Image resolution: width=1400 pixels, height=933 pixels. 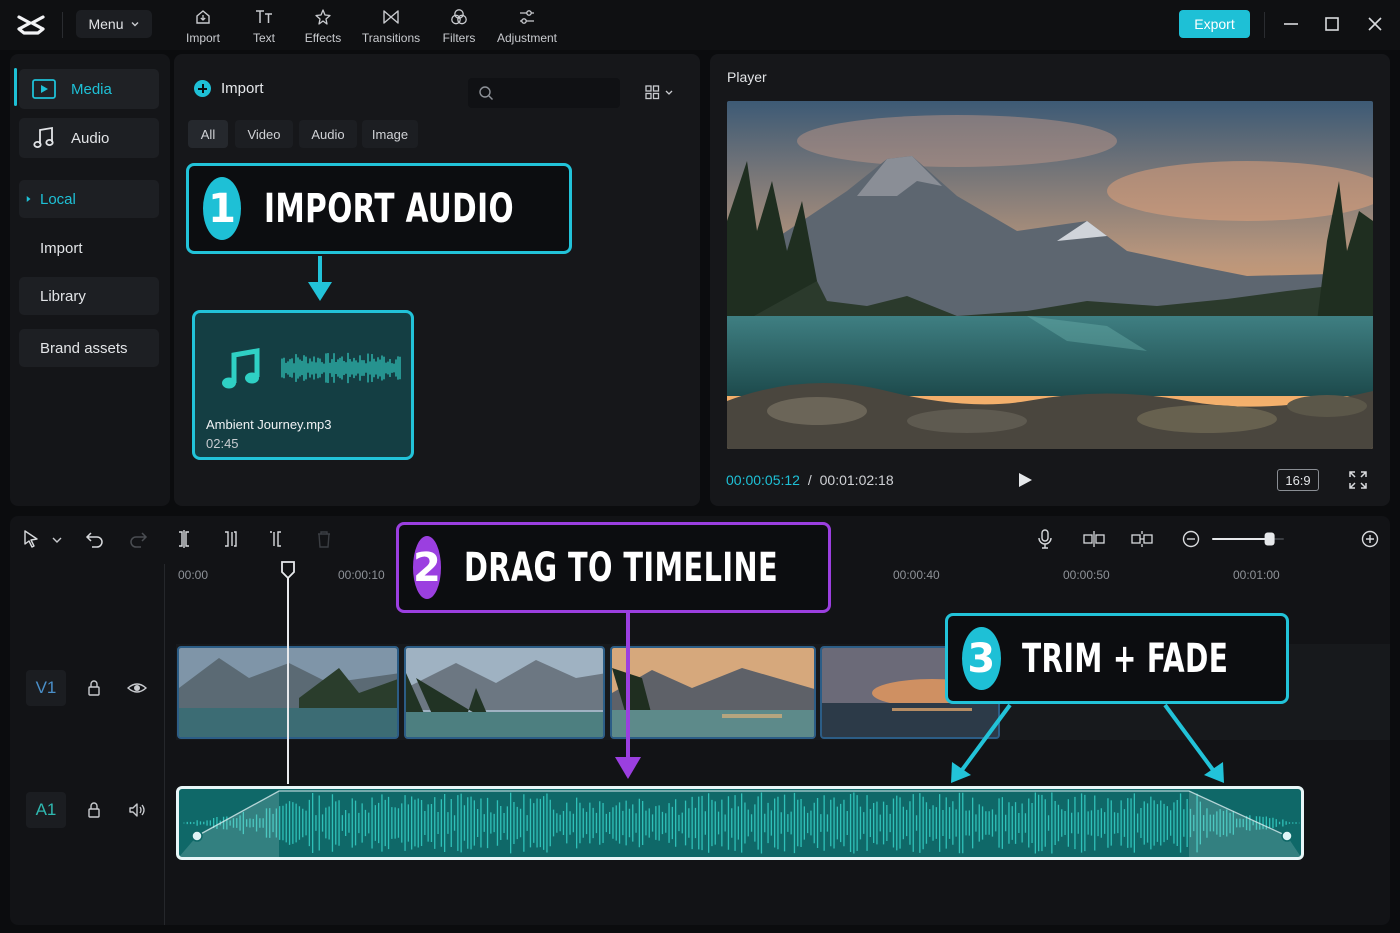 I want to click on zoom-in-icon, so click(x=1370, y=539).